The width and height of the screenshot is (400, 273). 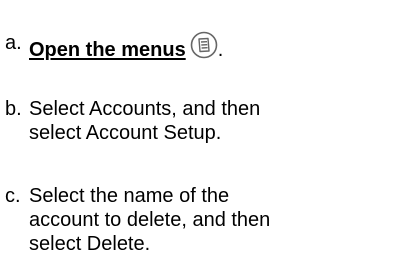 I want to click on step-c-line-2: account to delete, and then, so click(x=150, y=220).